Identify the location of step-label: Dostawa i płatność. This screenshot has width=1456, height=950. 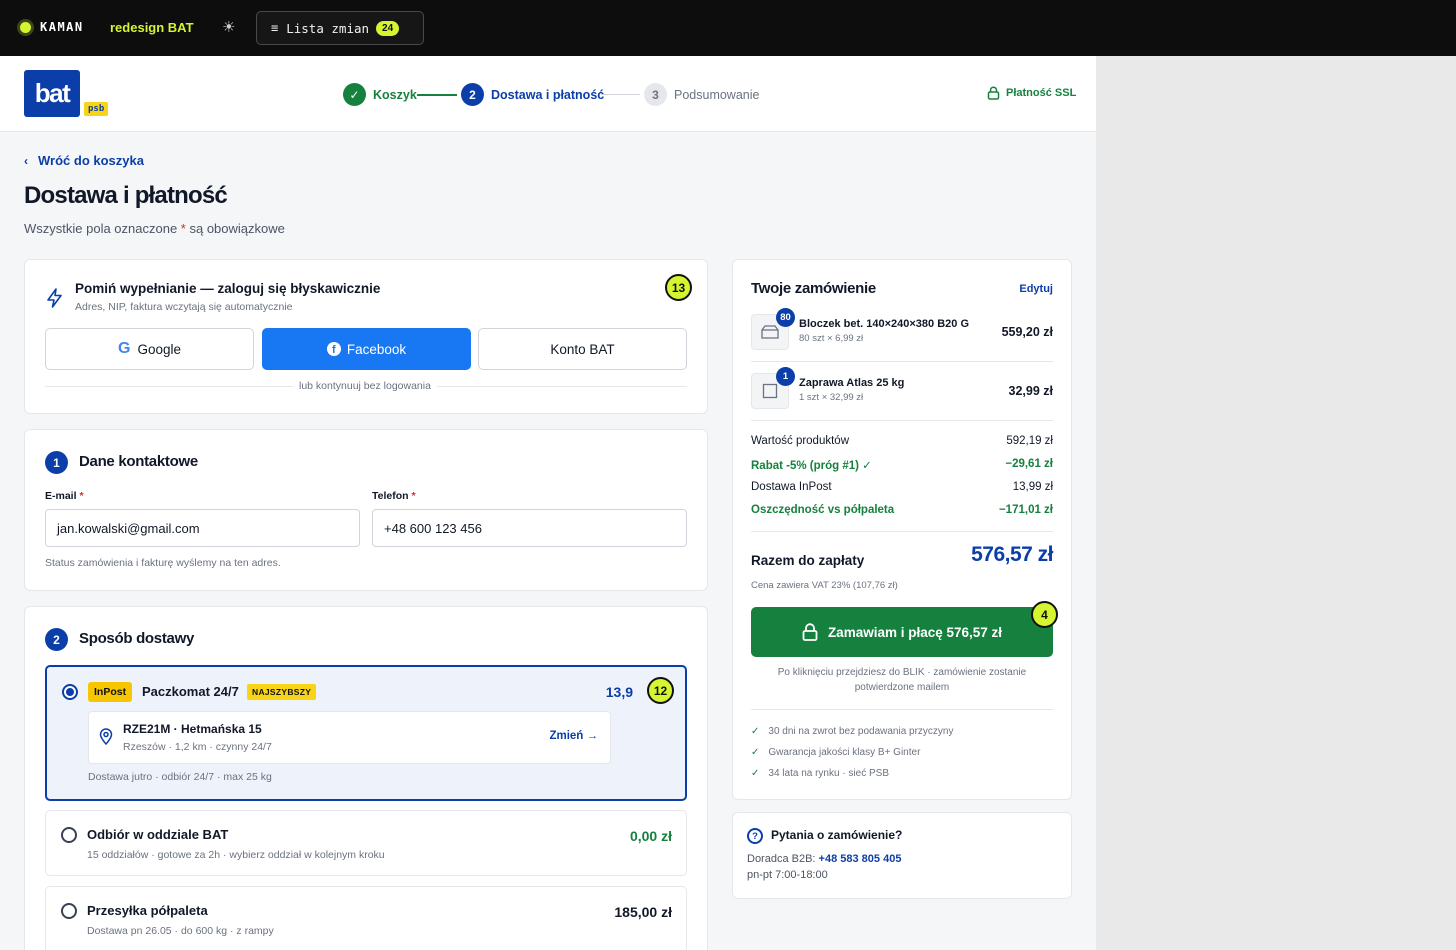
(548, 94).